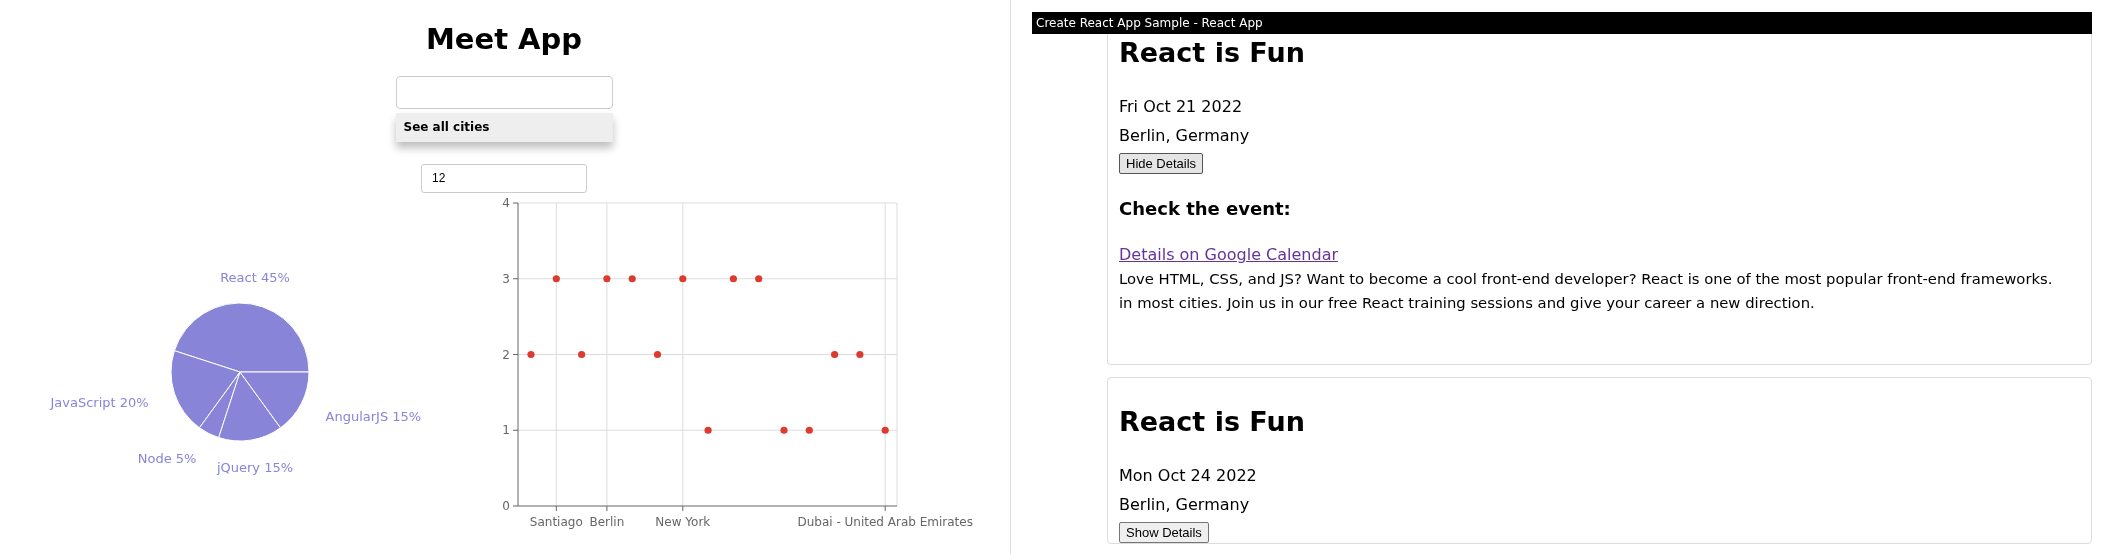 This screenshot has width=2104, height=554. What do you see at coordinates (506, 203) in the screenshot?
I see `axis-tick-label: 4` at bounding box center [506, 203].